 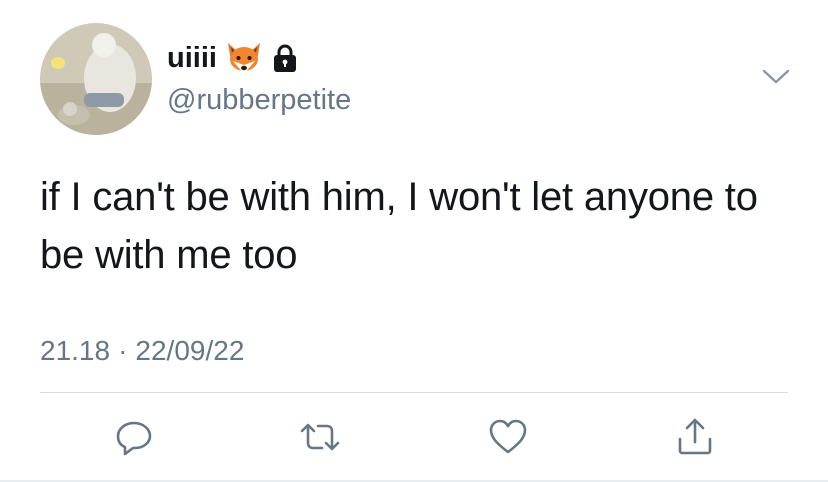 I want to click on reply-icon, so click(x=134, y=437).